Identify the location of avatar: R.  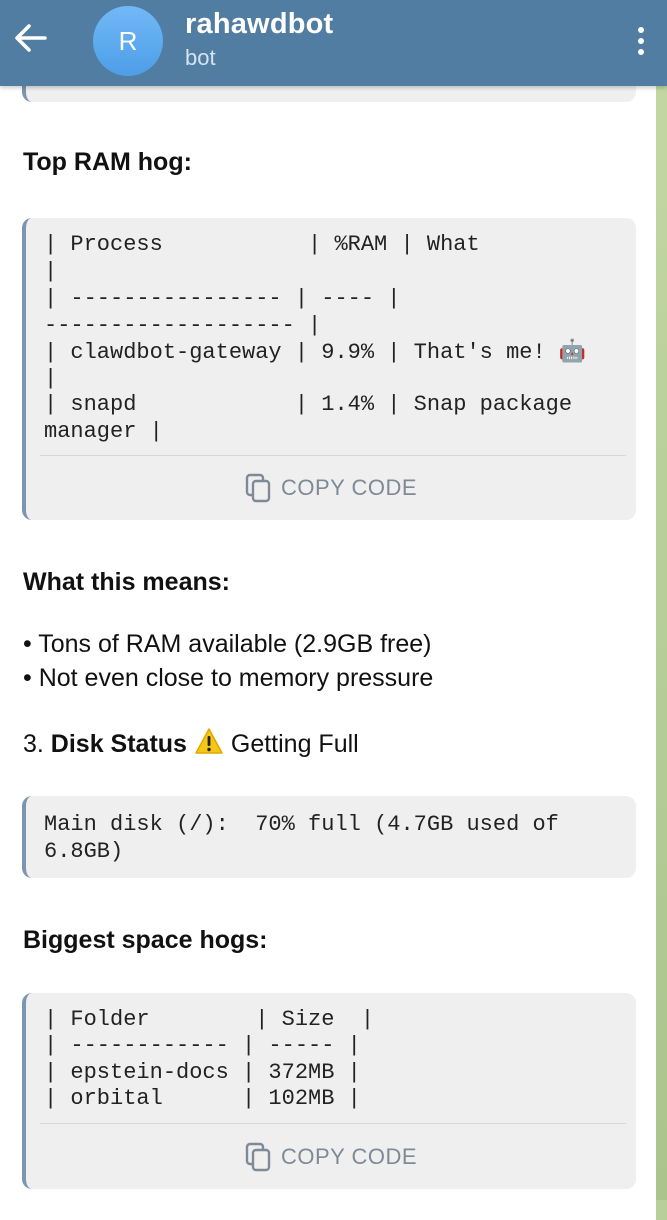
(128, 41).